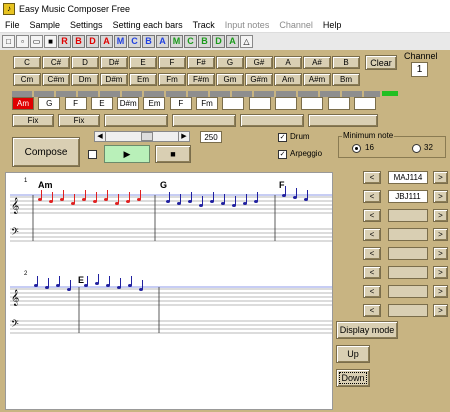 The image size is (450, 412). Describe the element at coordinates (183, 136) in the screenshot. I see `slider-right-icon: ▶` at that location.